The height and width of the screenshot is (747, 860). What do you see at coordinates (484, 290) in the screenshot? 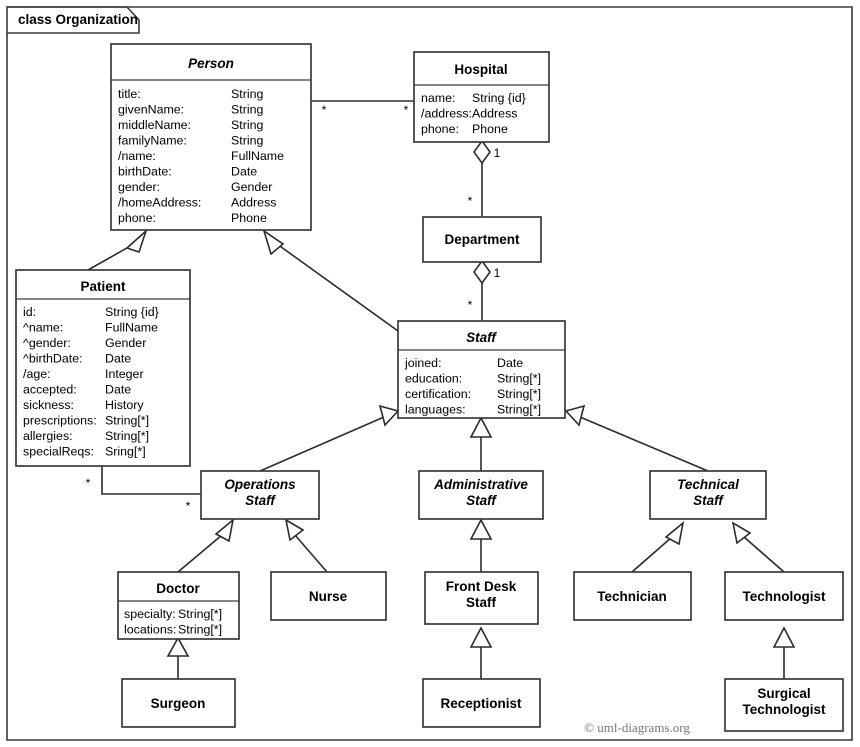
I see `connector-department-staff: 1 *` at bounding box center [484, 290].